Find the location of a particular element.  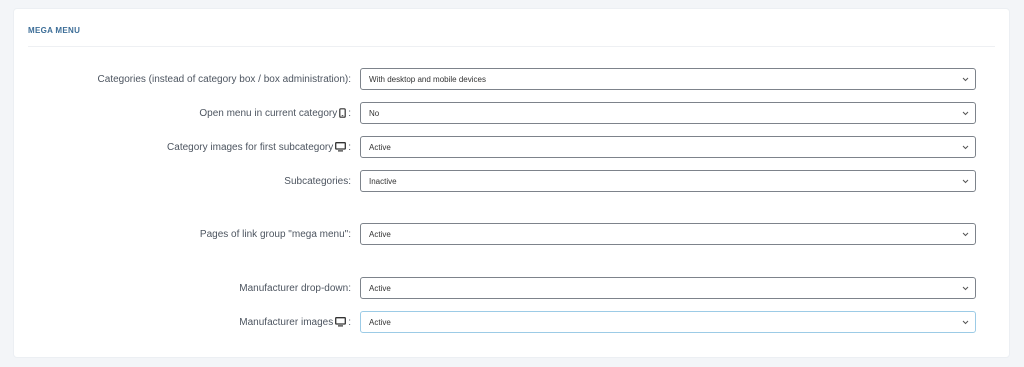

link-group-pages-select: Active is located at coordinates (668, 234).